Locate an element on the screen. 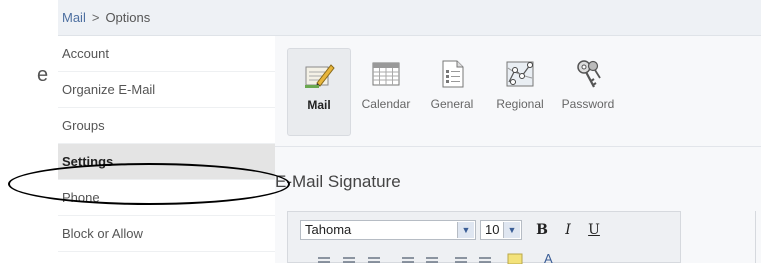  sidebar-item-organize-email: Organize E-Mail is located at coordinates (166, 90).